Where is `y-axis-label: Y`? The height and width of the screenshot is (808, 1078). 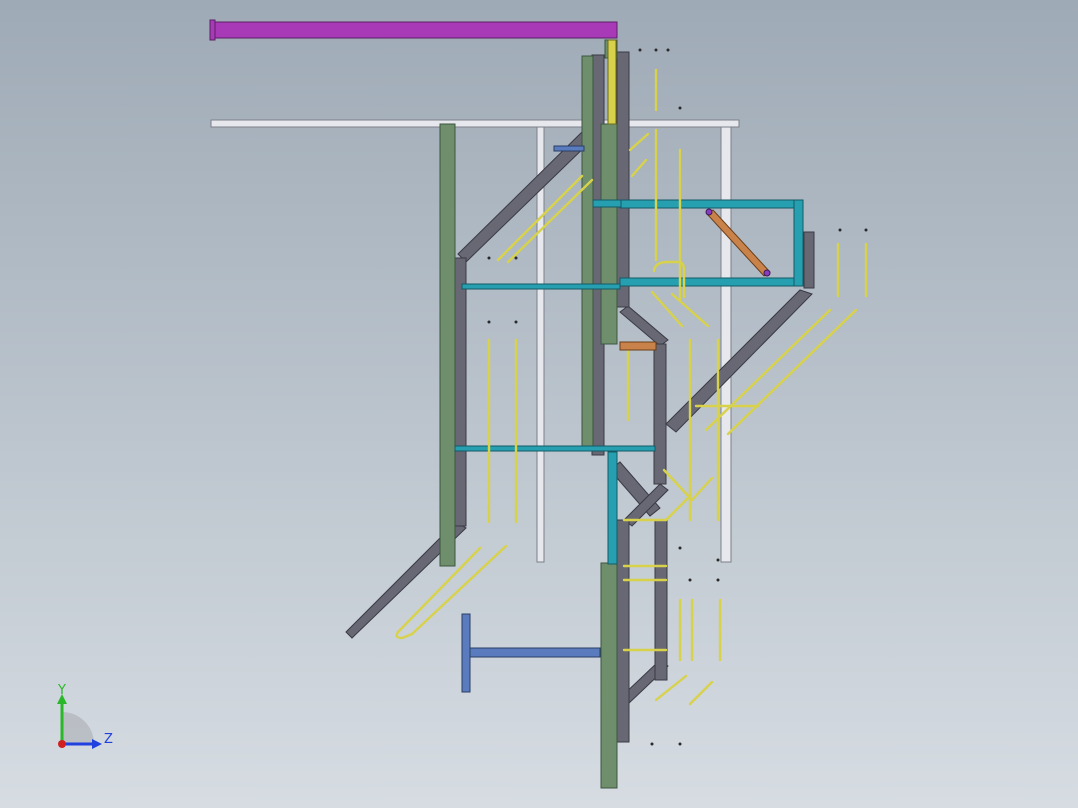
y-axis-label: Y is located at coordinates (61, 690).